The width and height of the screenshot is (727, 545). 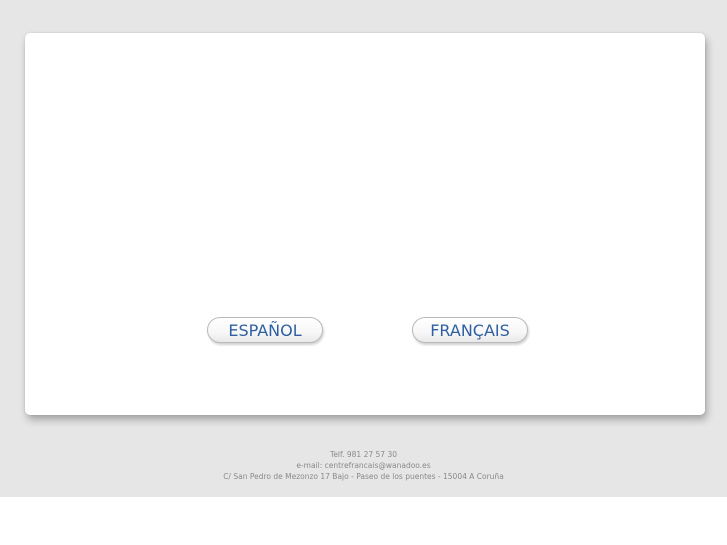 I want to click on footer-email: e-mail: centrefrancais@wanadoo.es, so click(x=363, y=465).